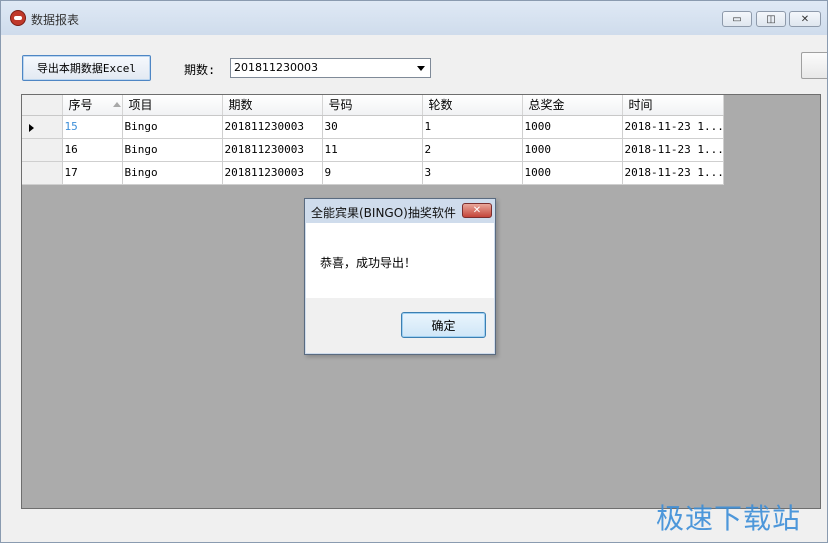  I want to click on close-button: ✕, so click(805, 19).